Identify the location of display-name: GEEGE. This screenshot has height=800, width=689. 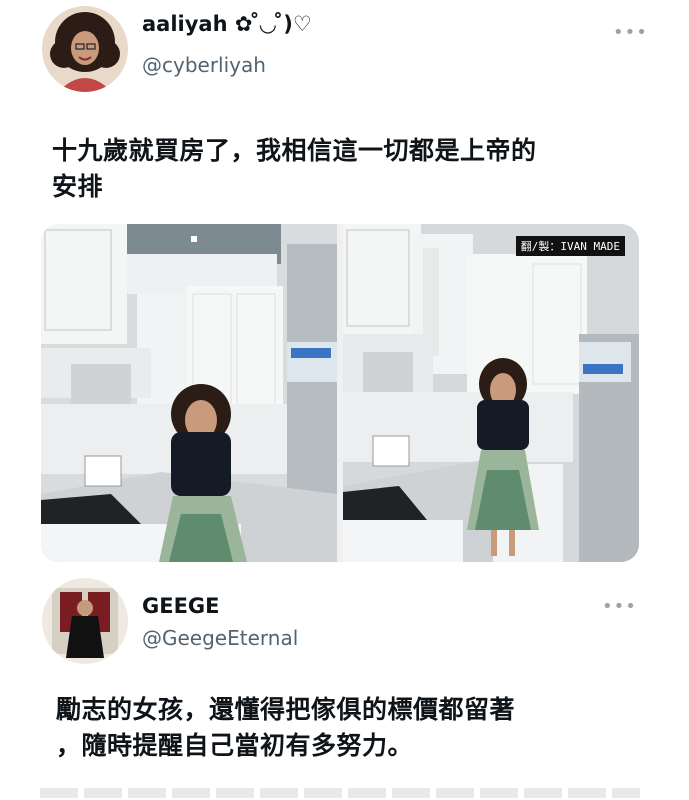
(181, 606).